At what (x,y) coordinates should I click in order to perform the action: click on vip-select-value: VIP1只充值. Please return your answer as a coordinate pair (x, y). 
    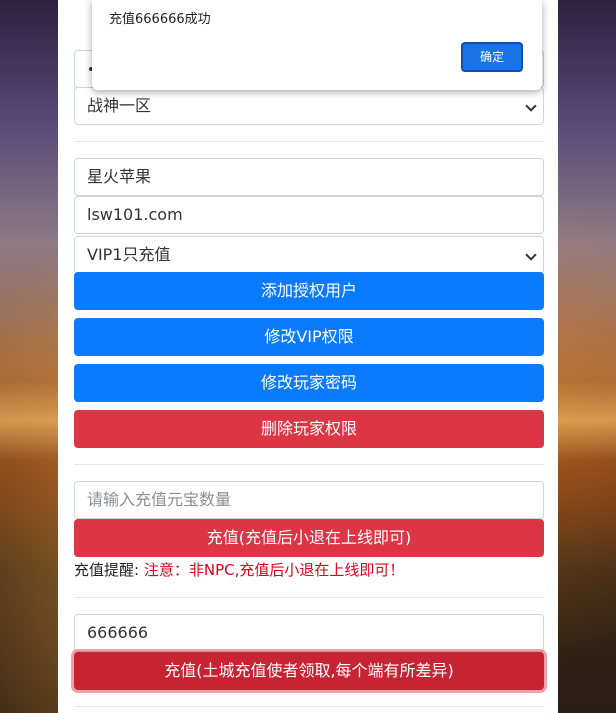
    Looking at the image, I should click on (129, 254).